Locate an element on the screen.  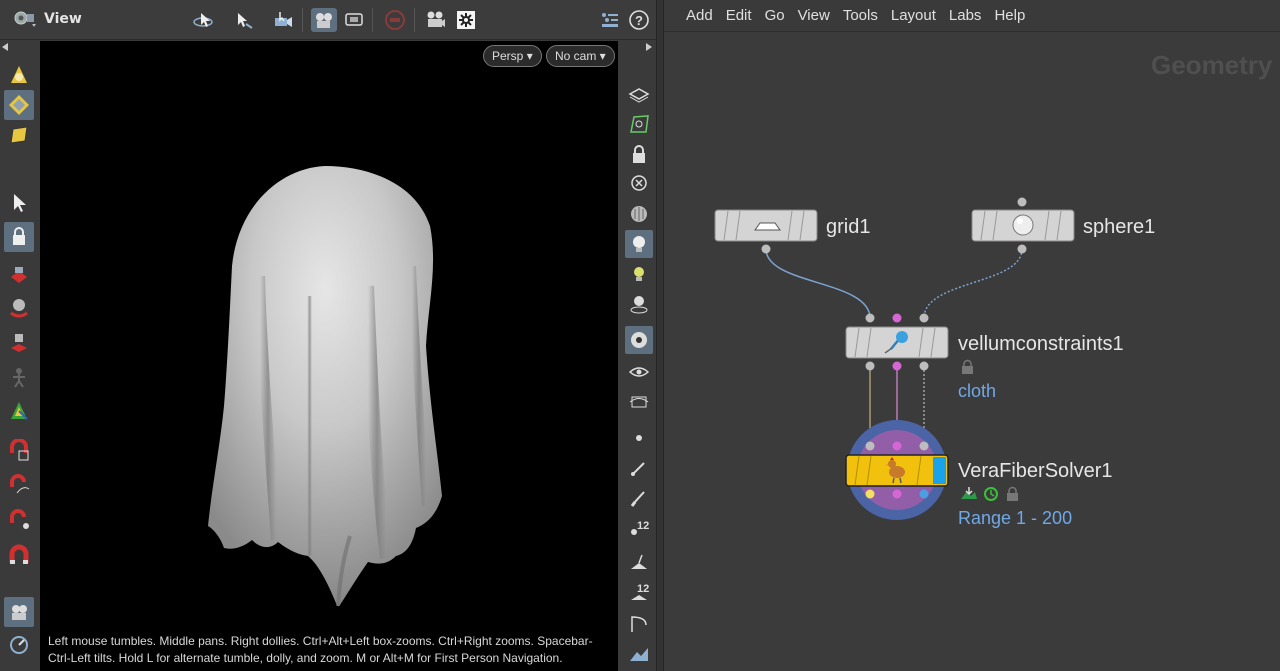
node-verafibersolver1: VeraFiberSolver1 Range 1 - 200 is located at coordinates (979, 474).